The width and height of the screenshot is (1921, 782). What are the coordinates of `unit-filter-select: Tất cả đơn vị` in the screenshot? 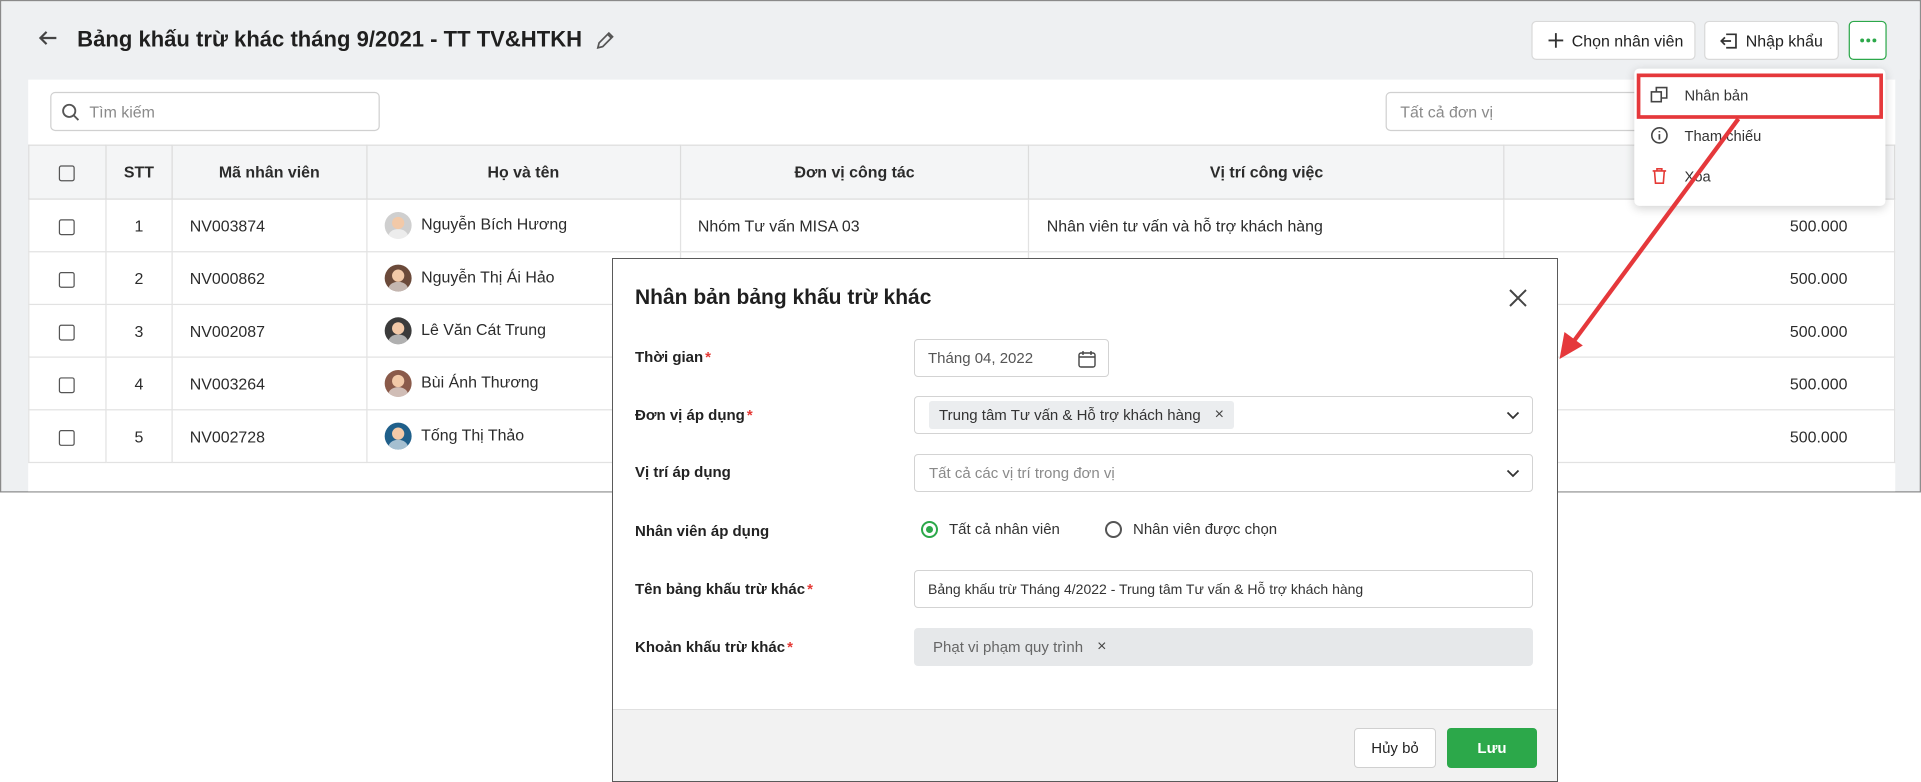 It's located at (1526, 111).